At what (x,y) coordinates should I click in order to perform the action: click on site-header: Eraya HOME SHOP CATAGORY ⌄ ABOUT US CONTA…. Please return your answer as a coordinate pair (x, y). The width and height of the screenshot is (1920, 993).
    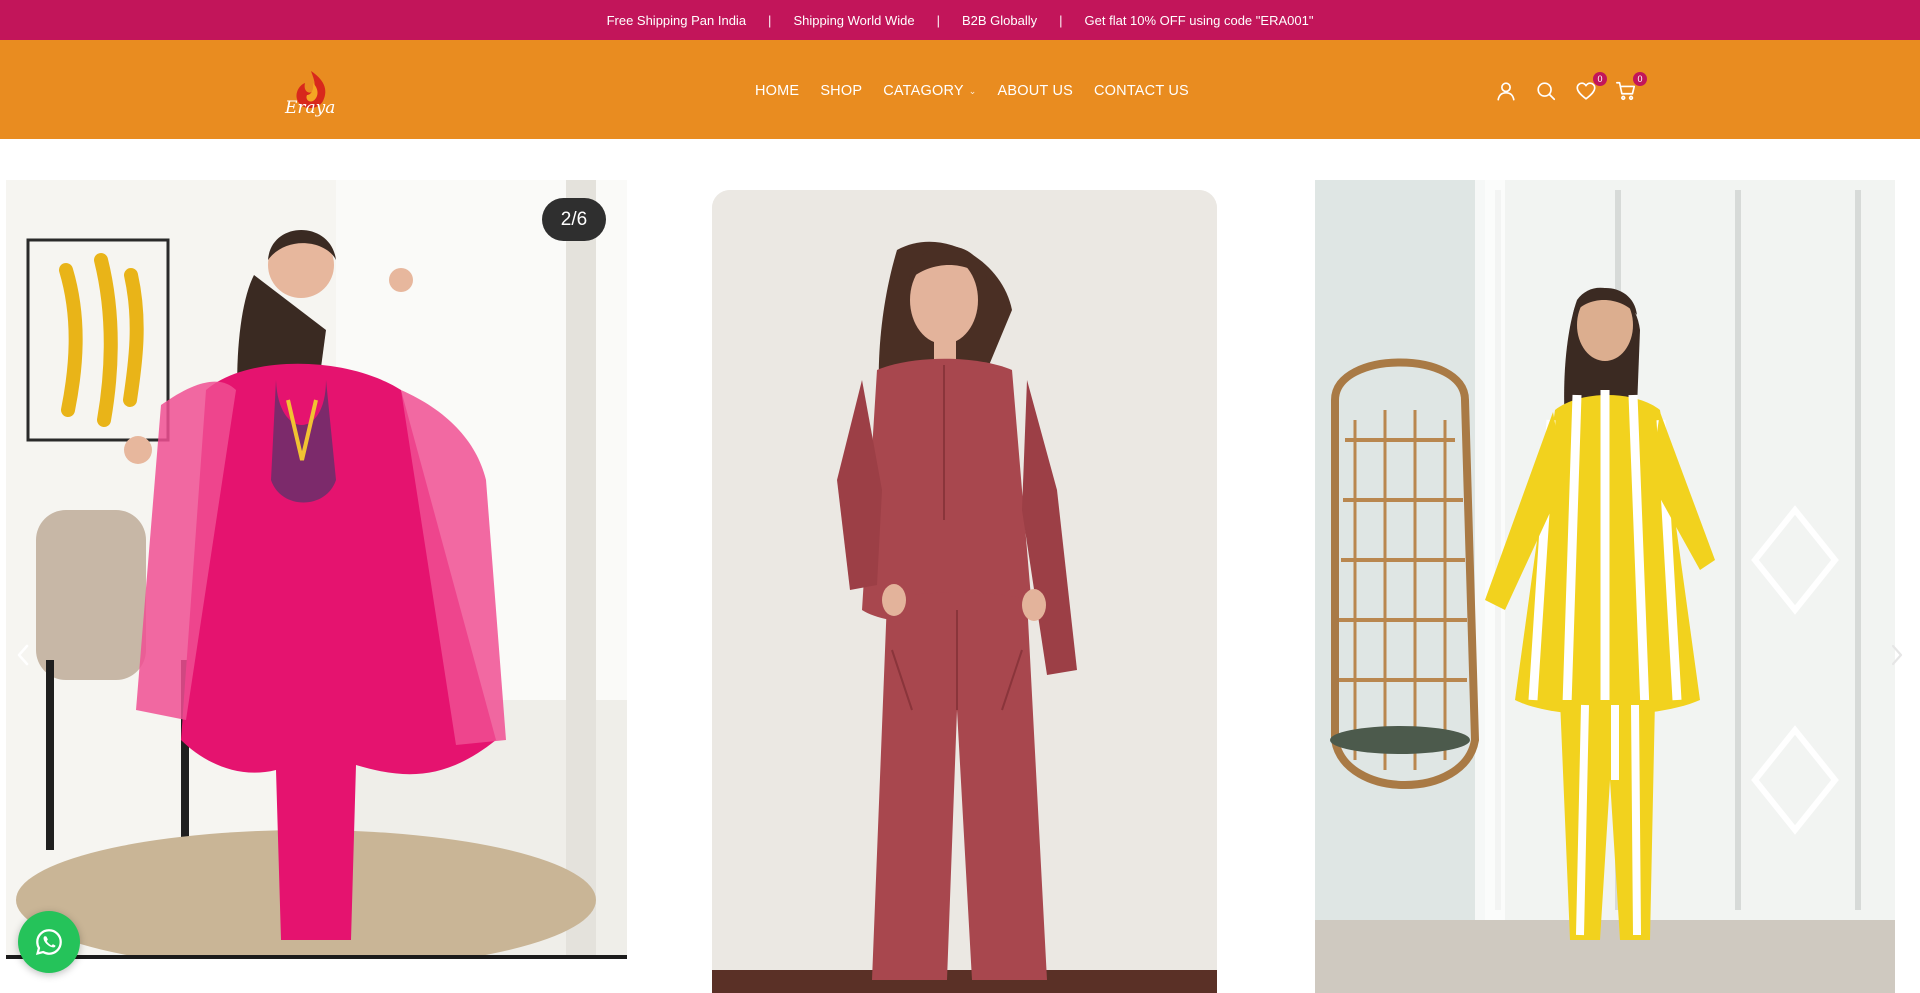
    Looking at the image, I should click on (960, 89).